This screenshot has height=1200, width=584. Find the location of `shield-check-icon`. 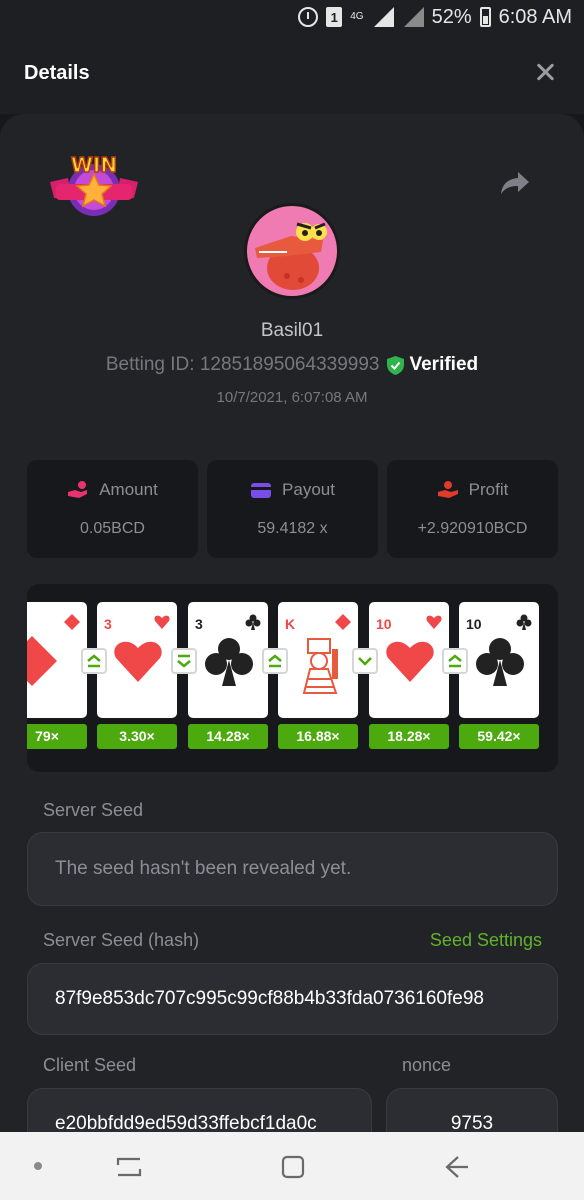

shield-check-icon is located at coordinates (396, 365).